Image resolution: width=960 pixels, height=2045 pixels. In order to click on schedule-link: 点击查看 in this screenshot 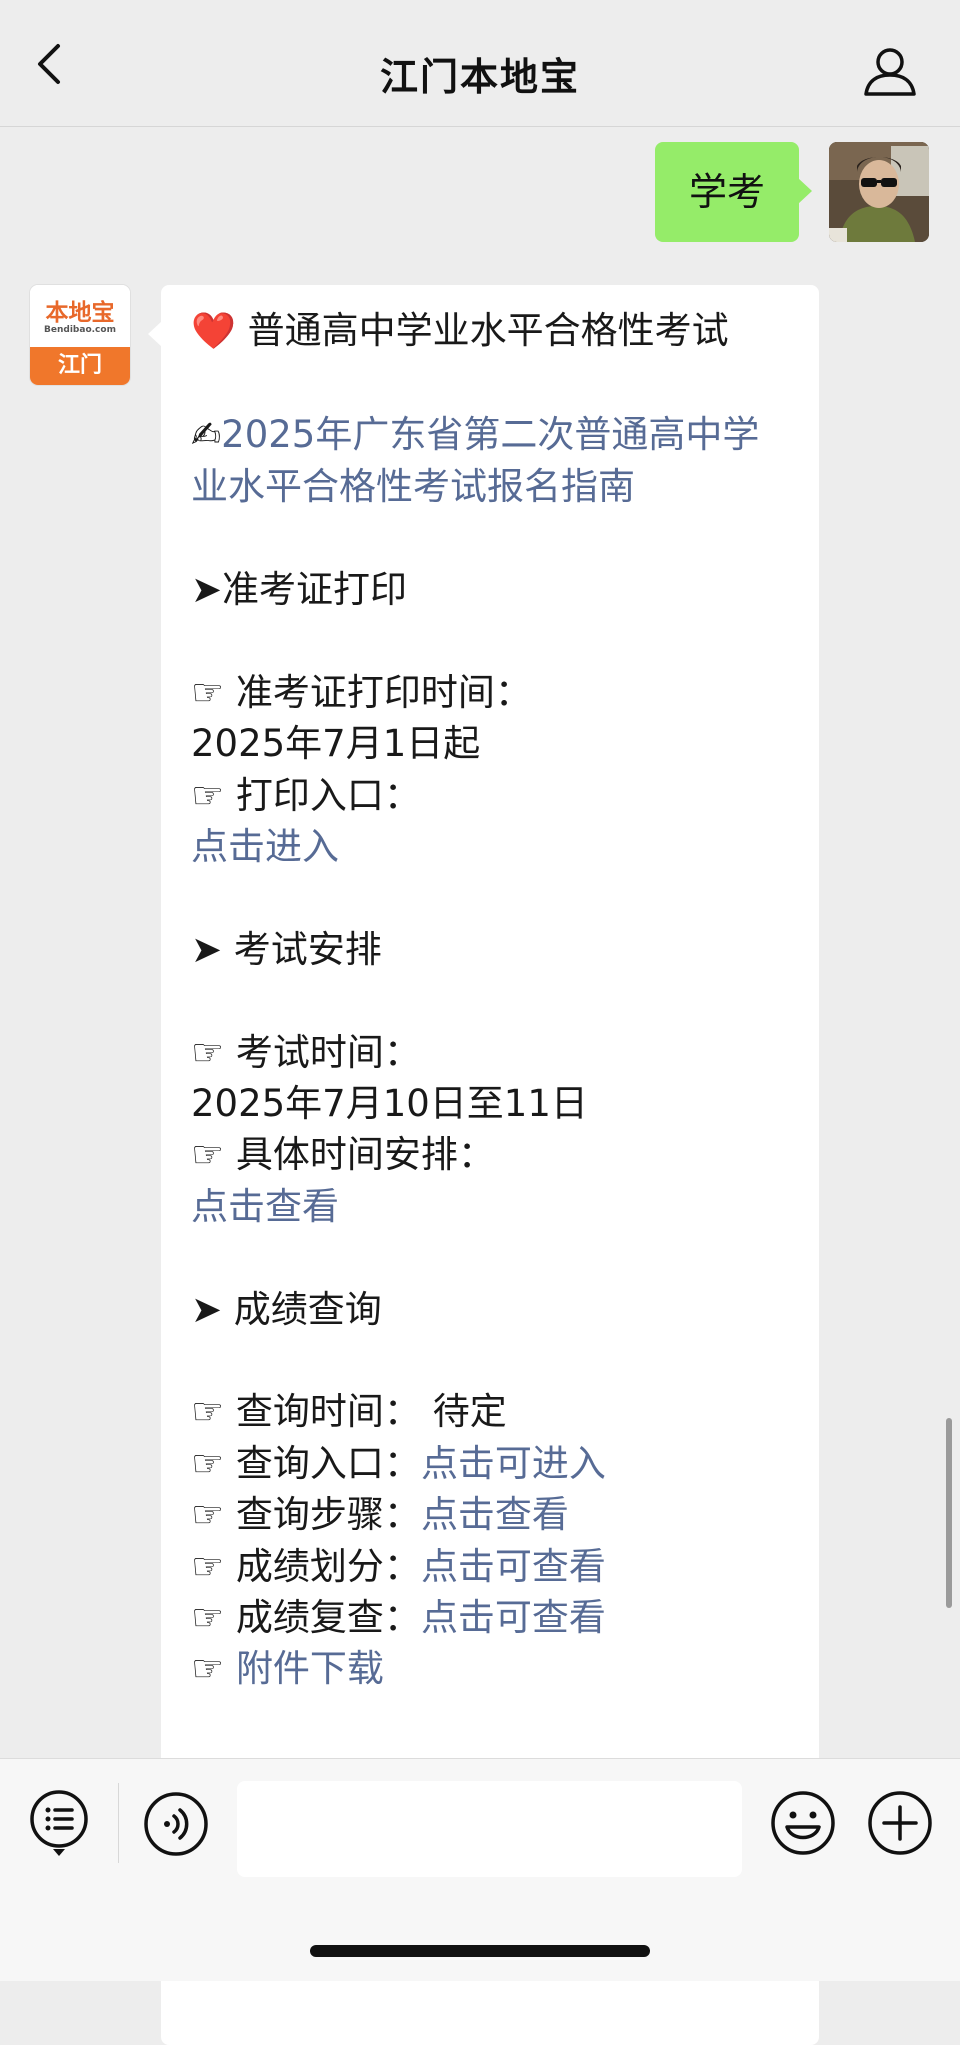, I will do `click(265, 1206)`.